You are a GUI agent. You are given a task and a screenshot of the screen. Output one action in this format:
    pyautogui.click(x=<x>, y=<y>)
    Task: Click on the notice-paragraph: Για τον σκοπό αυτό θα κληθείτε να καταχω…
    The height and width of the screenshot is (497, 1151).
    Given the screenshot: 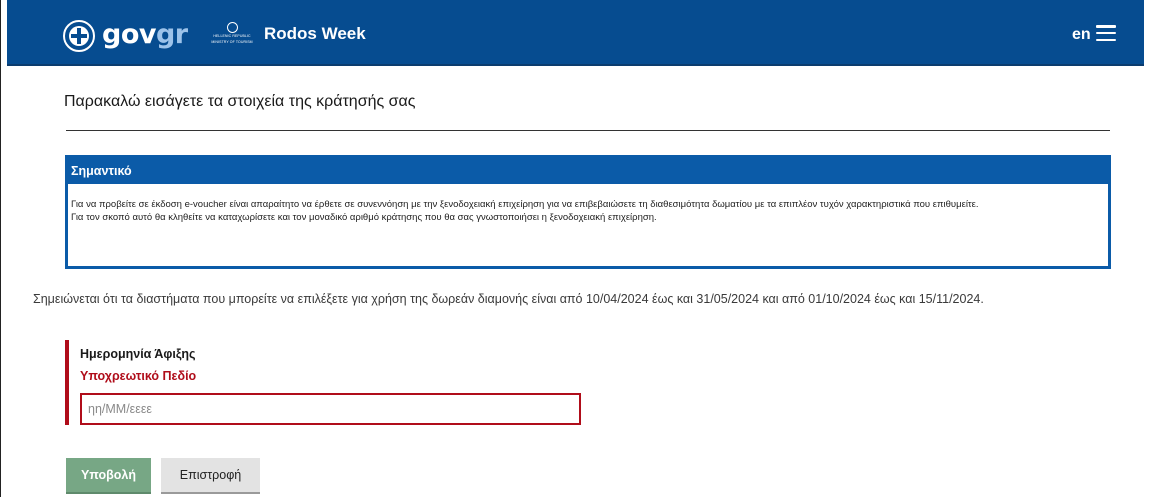 What is the action you would take?
    pyautogui.click(x=364, y=217)
    